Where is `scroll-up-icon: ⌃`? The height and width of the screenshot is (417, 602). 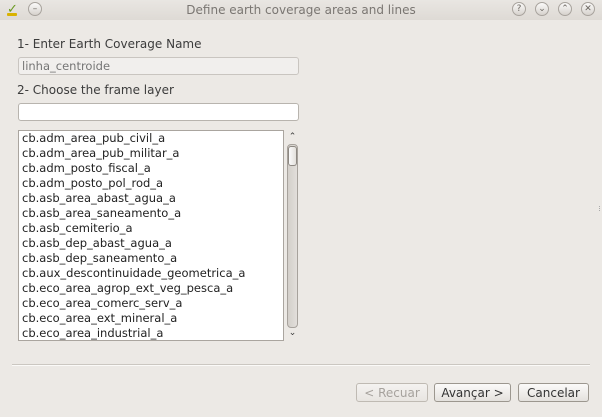
scroll-up-icon: ⌃ is located at coordinates (292, 137).